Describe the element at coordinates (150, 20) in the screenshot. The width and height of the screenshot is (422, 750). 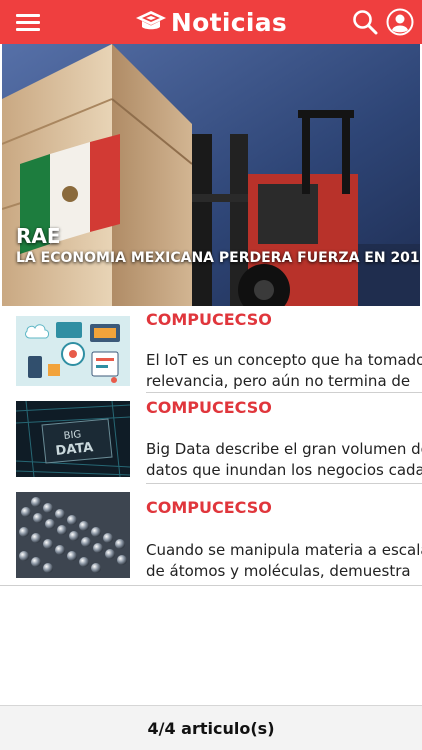
I see `graduation-cap-icon` at that location.